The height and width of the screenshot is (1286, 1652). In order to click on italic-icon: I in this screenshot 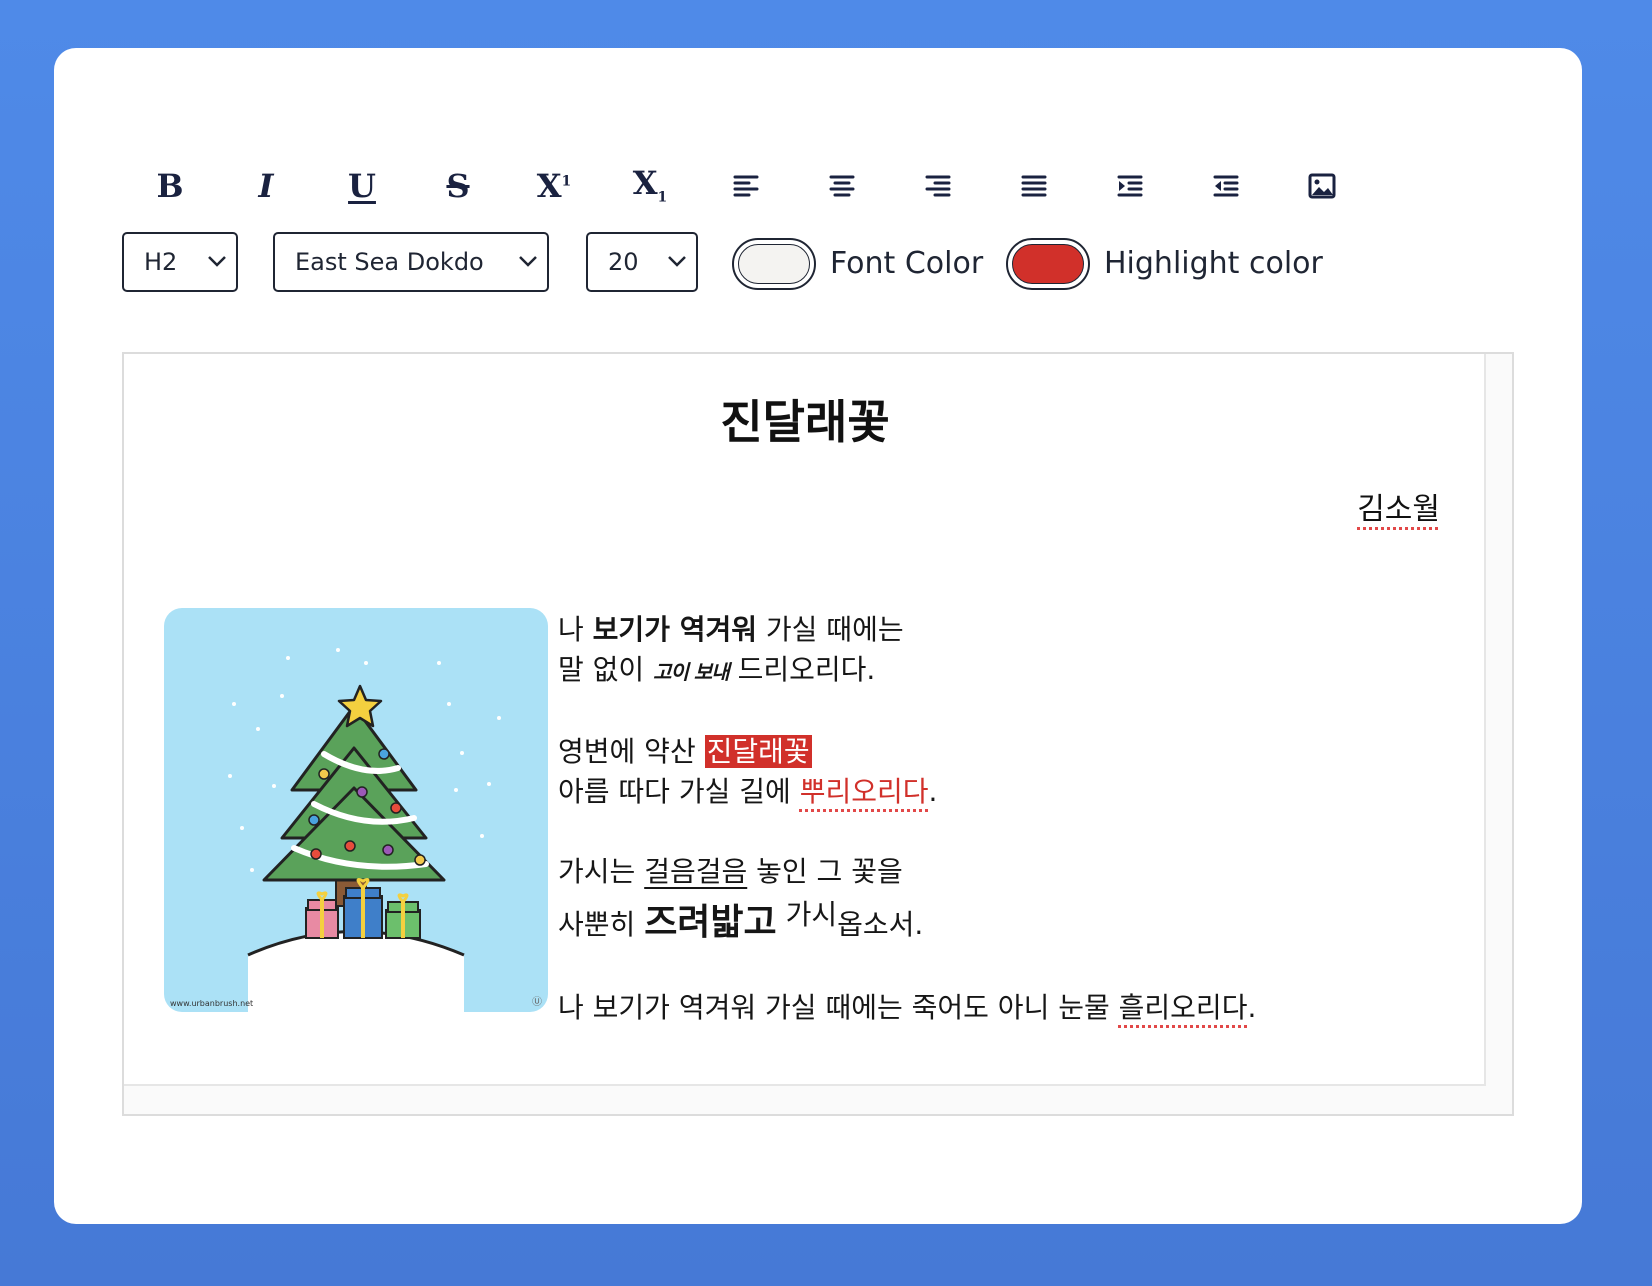, I will do `click(266, 186)`.